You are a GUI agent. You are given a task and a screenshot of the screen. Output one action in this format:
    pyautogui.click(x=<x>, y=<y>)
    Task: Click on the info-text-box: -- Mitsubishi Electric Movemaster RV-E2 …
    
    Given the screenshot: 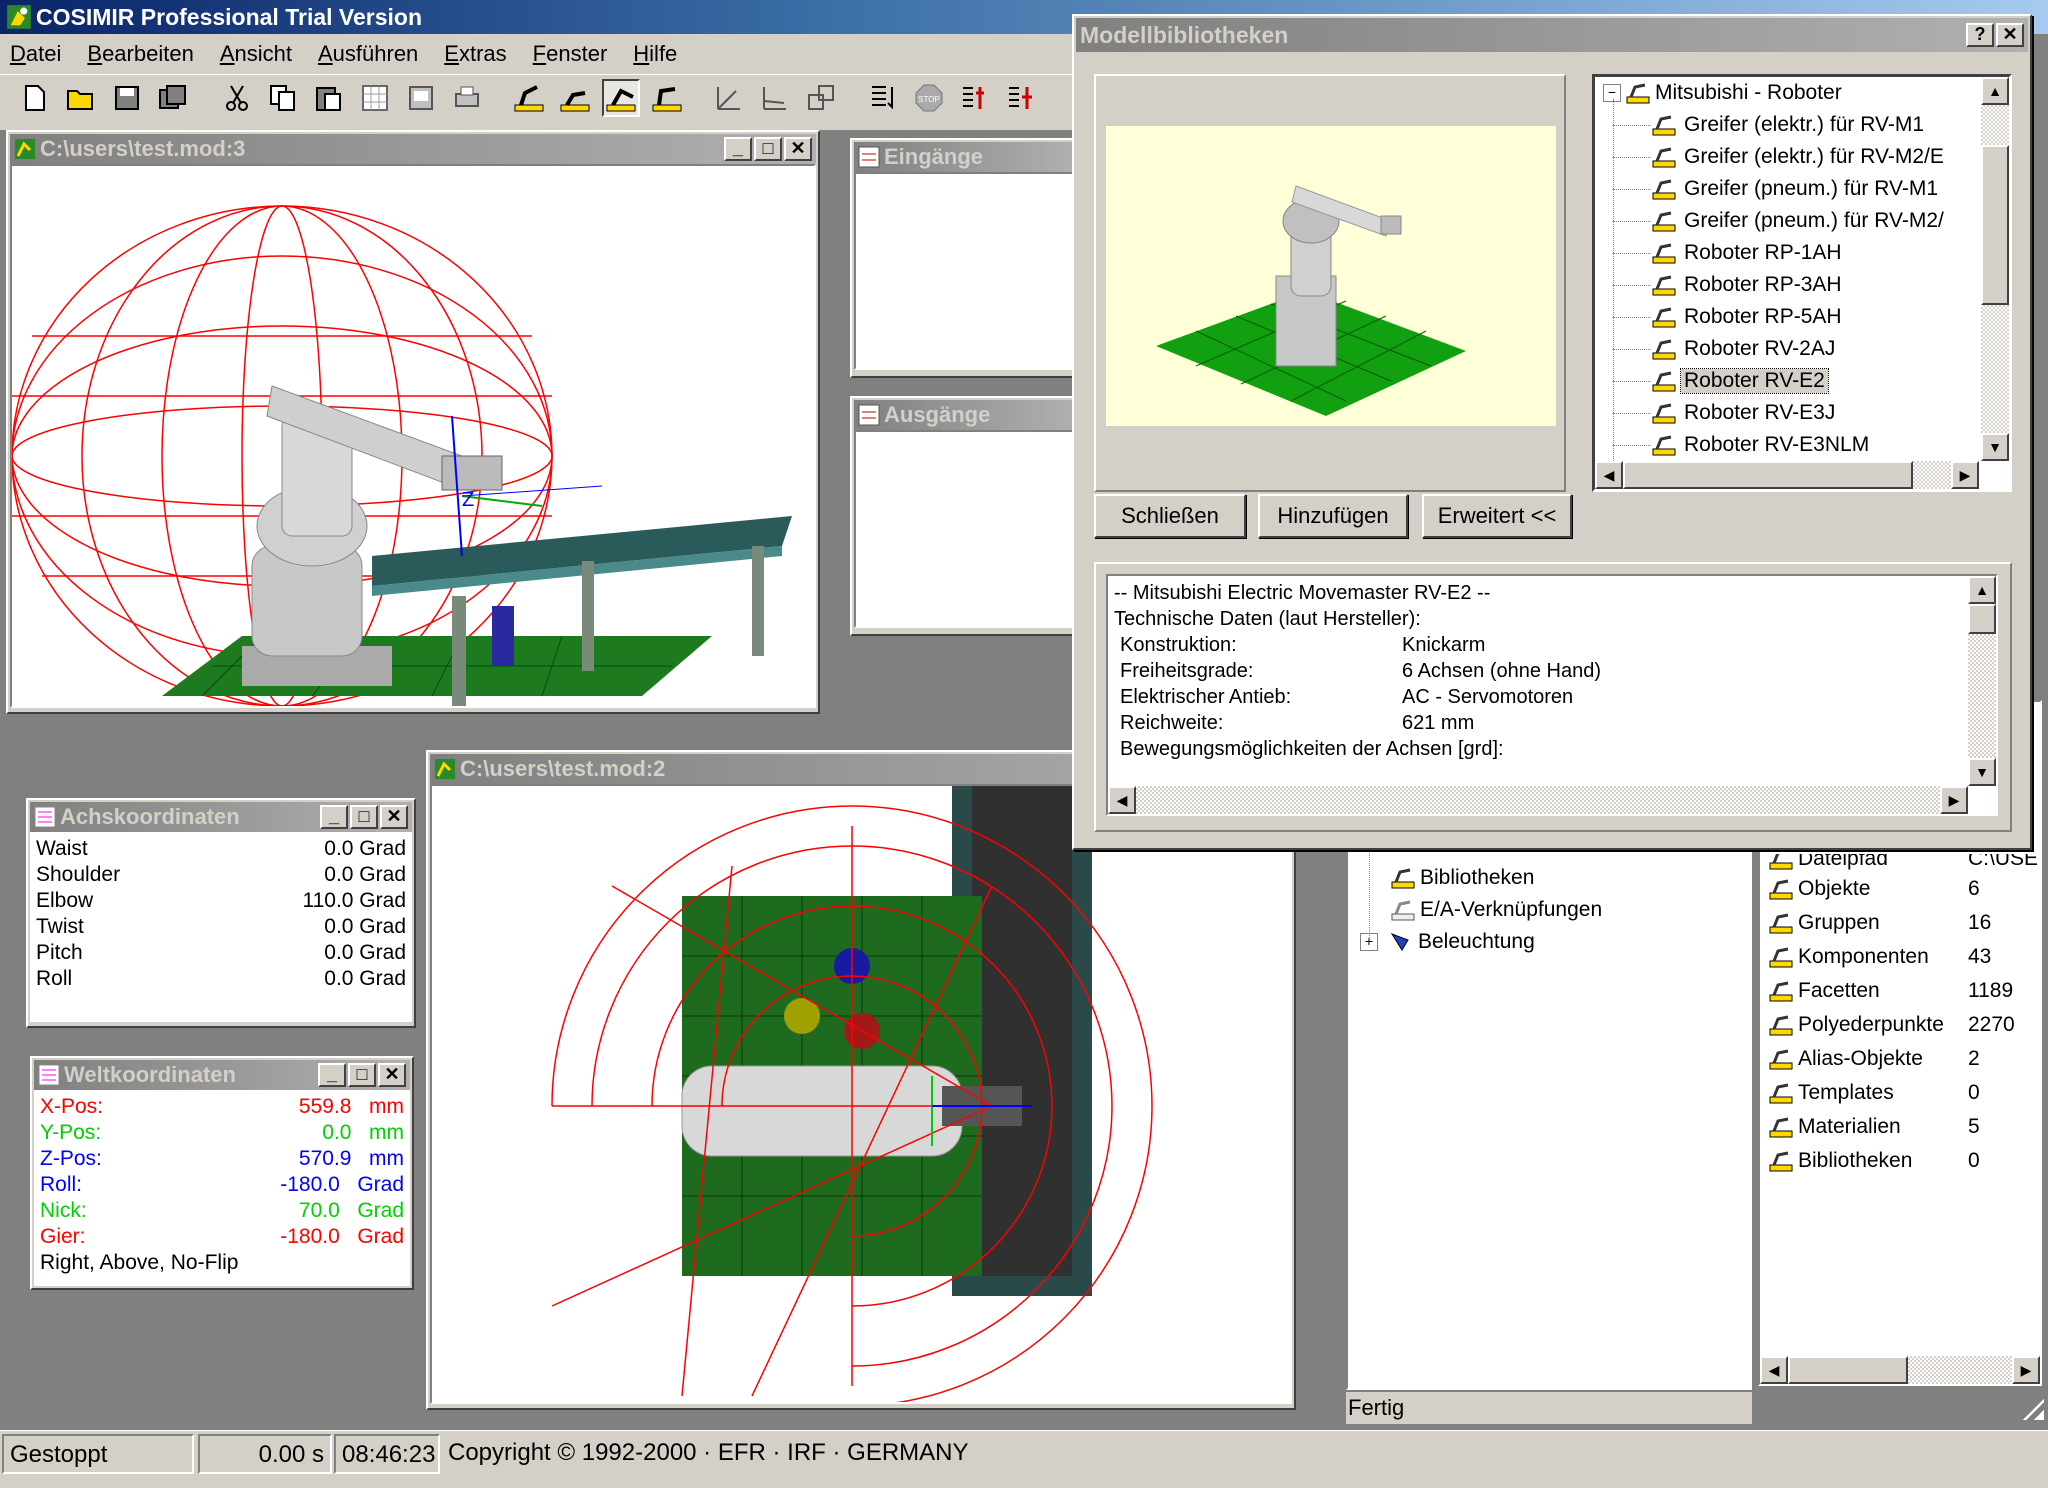 What is the action you would take?
    pyautogui.click(x=1552, y=695)
    